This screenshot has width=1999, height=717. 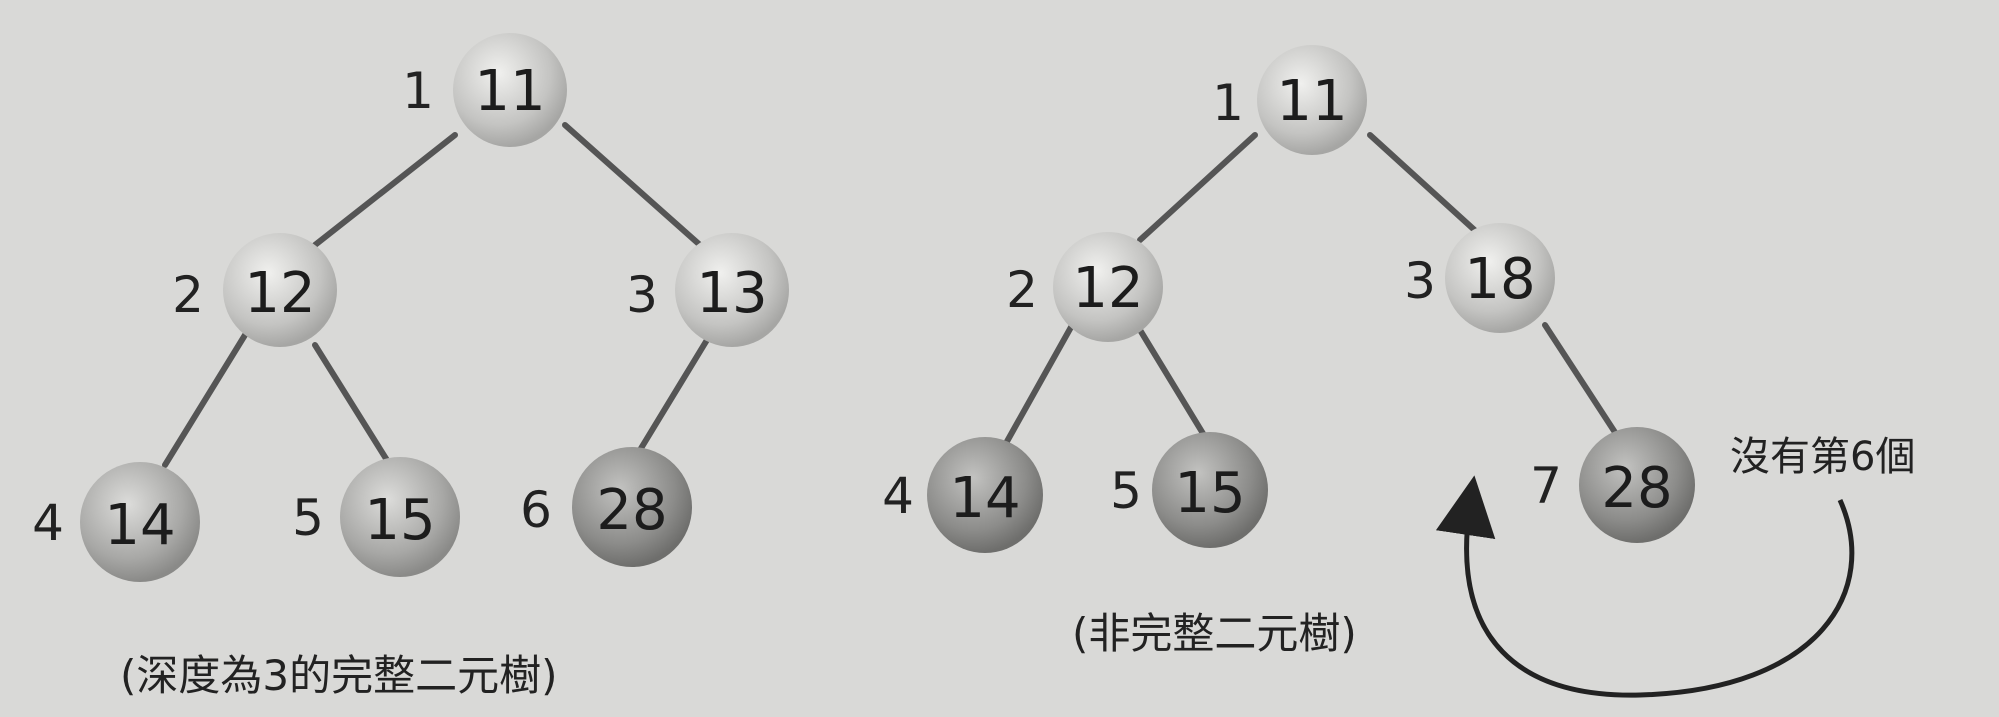 I want to click on node-value: 13, so click(x=731, y=293).